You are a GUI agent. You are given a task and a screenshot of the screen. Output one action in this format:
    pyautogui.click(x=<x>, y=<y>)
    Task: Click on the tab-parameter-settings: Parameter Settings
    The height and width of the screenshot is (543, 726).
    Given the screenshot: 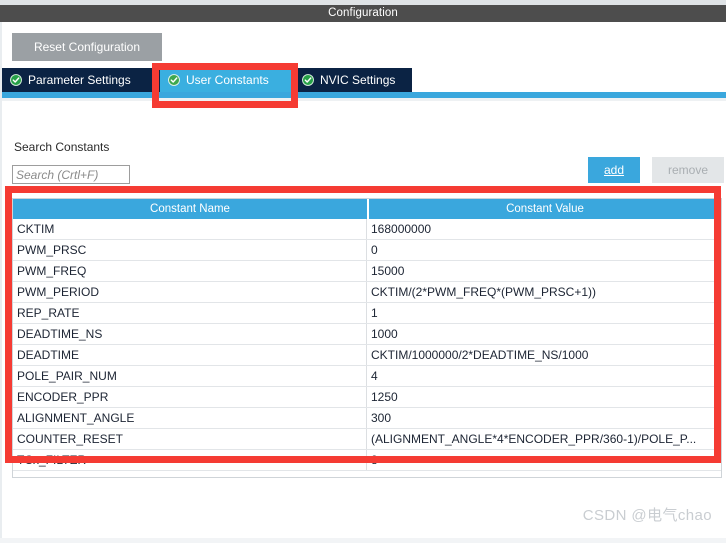 What is the action you would take?
    pyautogui.click(x=70, y=80)
    